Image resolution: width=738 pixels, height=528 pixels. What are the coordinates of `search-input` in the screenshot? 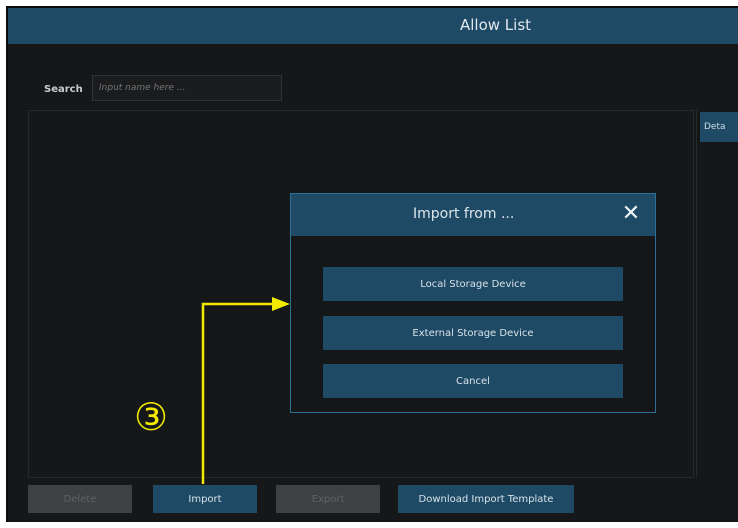 It's located at (187, 88).